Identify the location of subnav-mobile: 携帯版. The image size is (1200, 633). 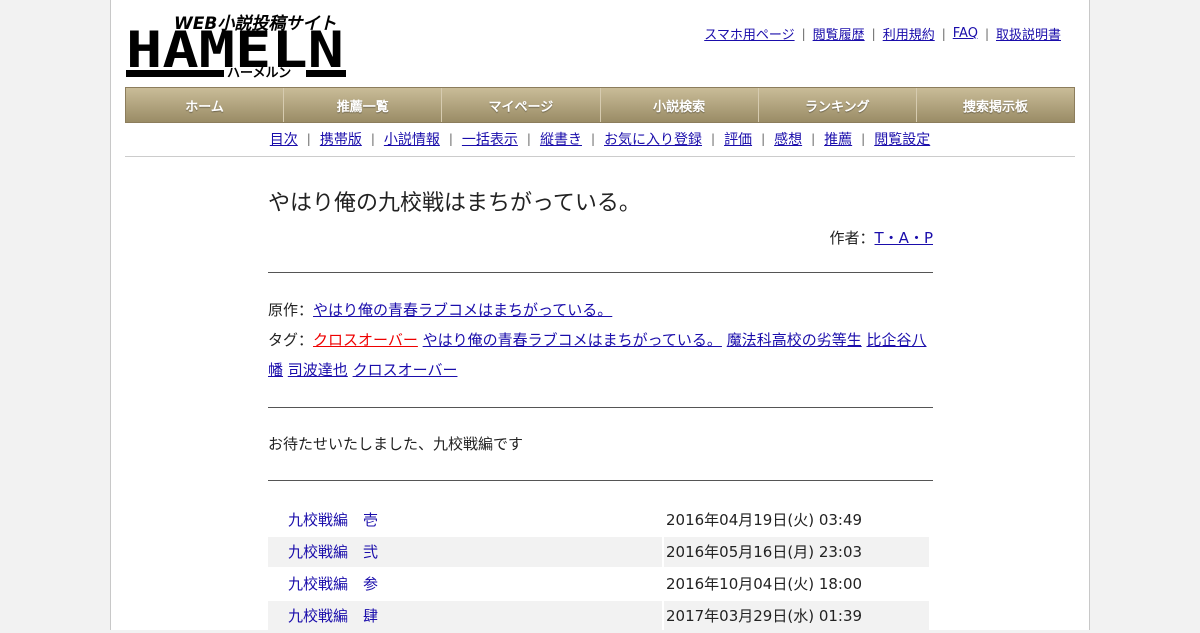
(341, 139).